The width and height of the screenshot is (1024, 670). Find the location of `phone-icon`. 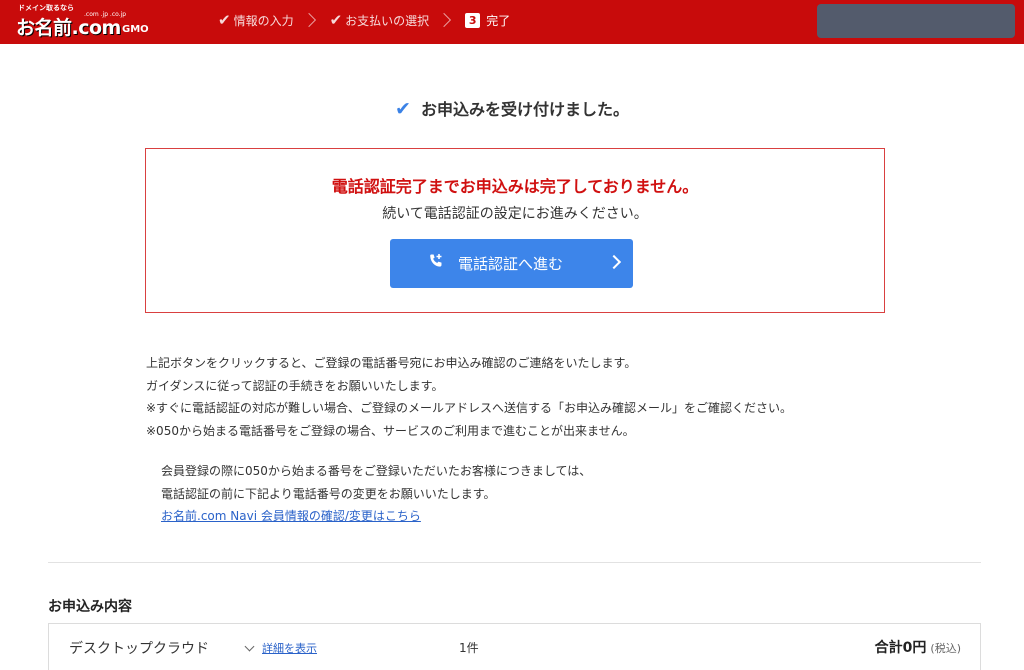

phone-icon is located at coordinates (436, 263).